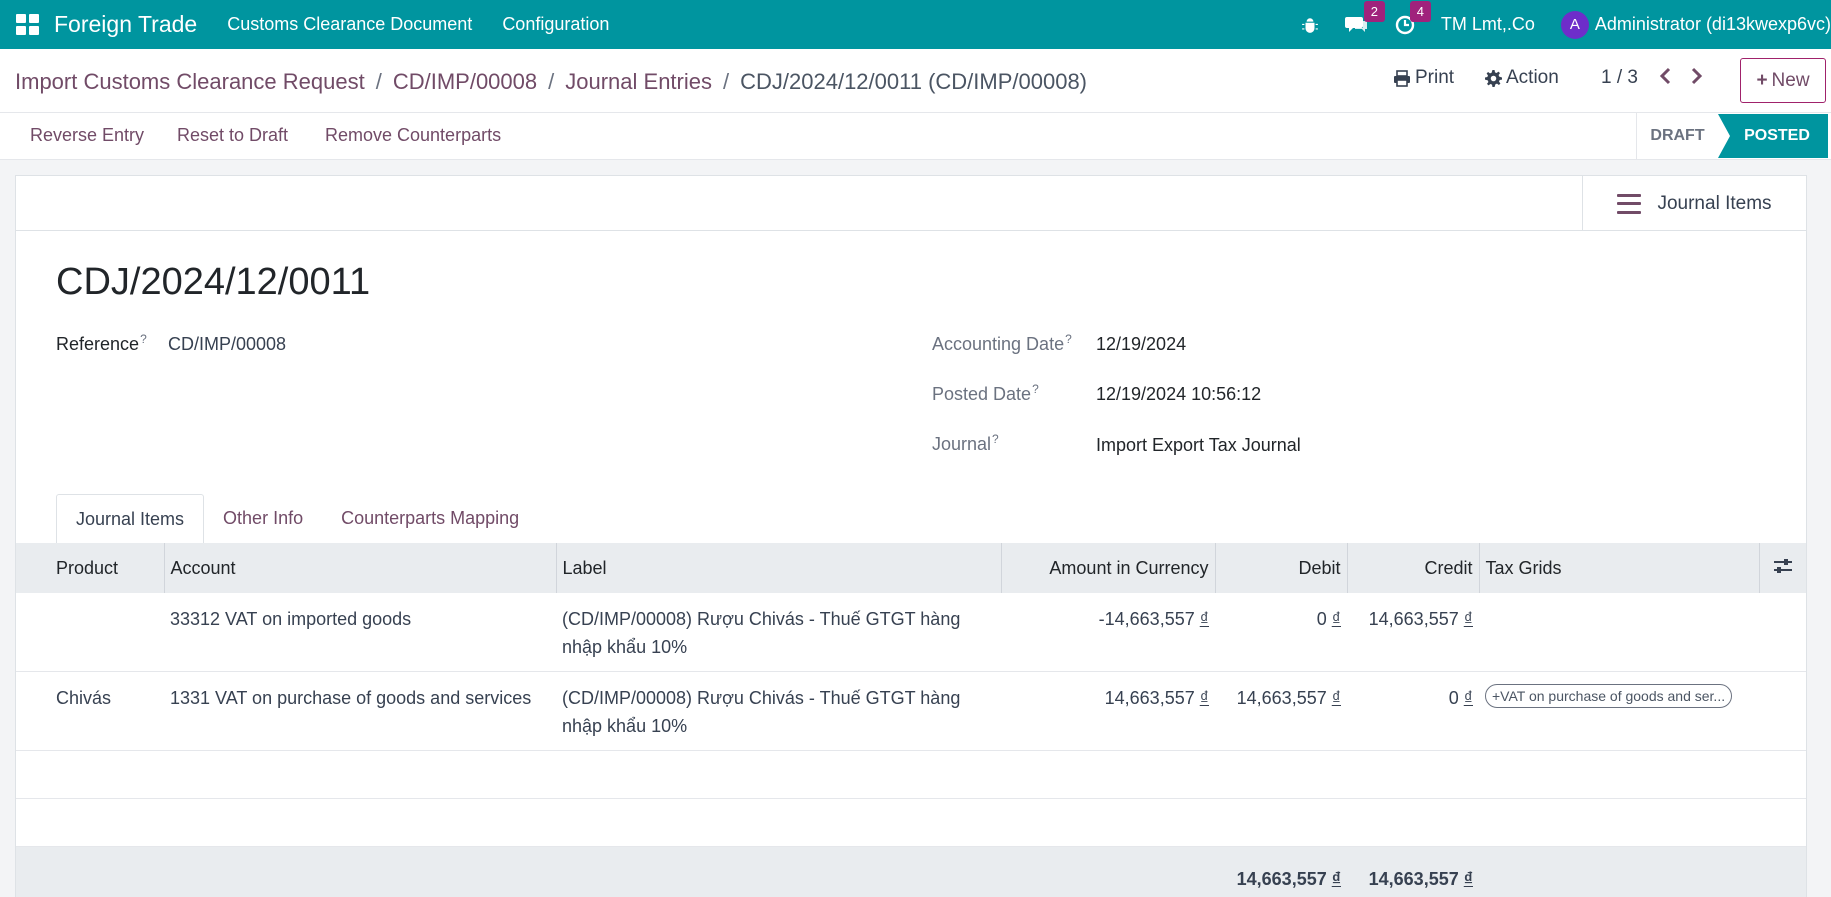 Image resolution: width=1831 pixels, height=897 pixels. What do you see at coordinates (1374, 11) in the screenshot?
I see `messages-badge: 2` at bounding box center [1374, 11].